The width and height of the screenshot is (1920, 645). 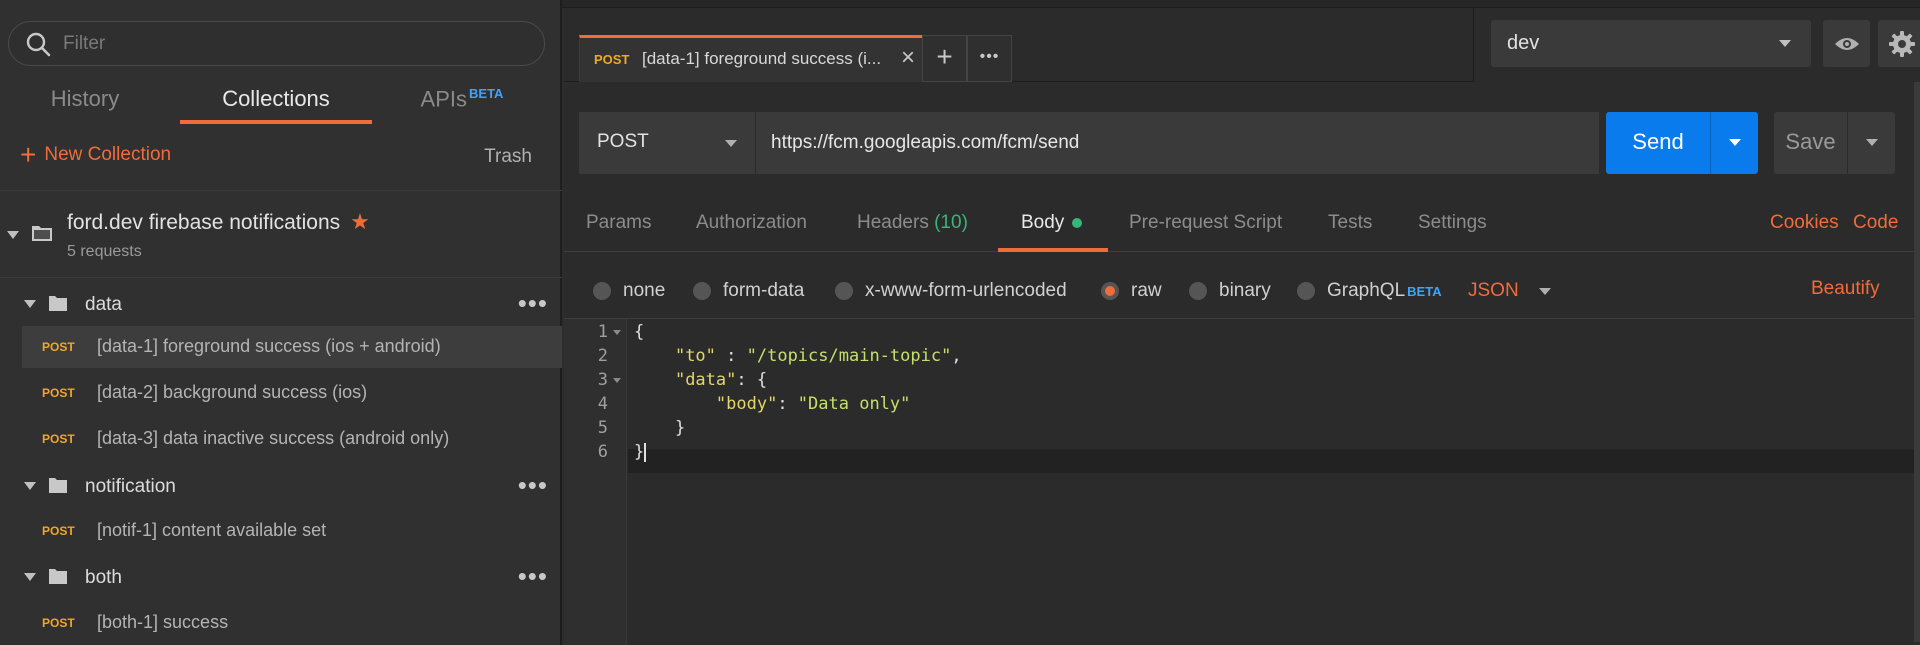 What do you see at coordinates (508, 157) in the screenshot?
I see `trash-button: Trash` at bounding box center [508, 157].